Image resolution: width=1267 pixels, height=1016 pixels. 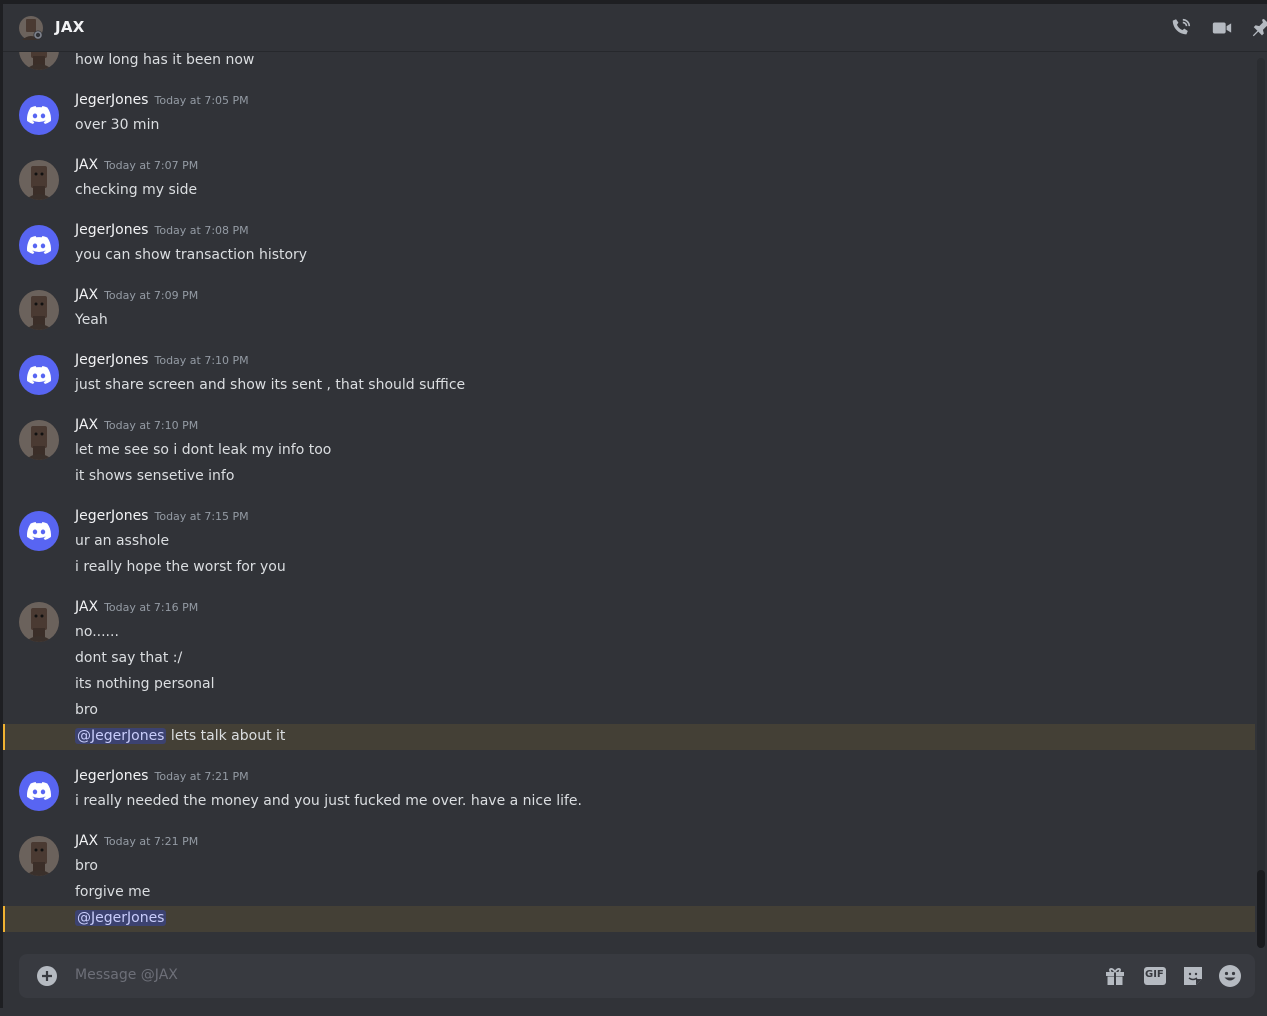 What do you see at coordinates (1181, 28) in the screenshot?
I see `phone-call-icon` at bounding box center [1181, 28].